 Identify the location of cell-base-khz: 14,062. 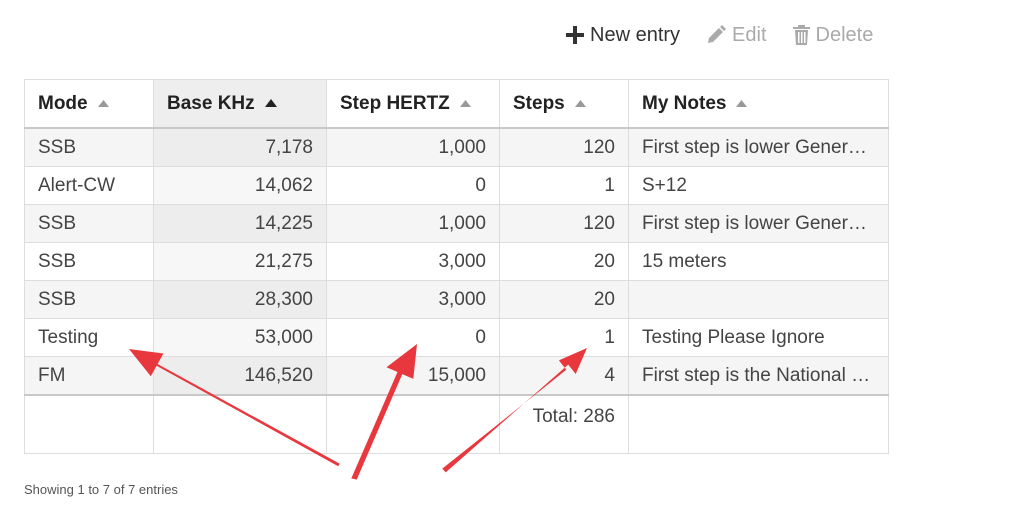
(240, 185).